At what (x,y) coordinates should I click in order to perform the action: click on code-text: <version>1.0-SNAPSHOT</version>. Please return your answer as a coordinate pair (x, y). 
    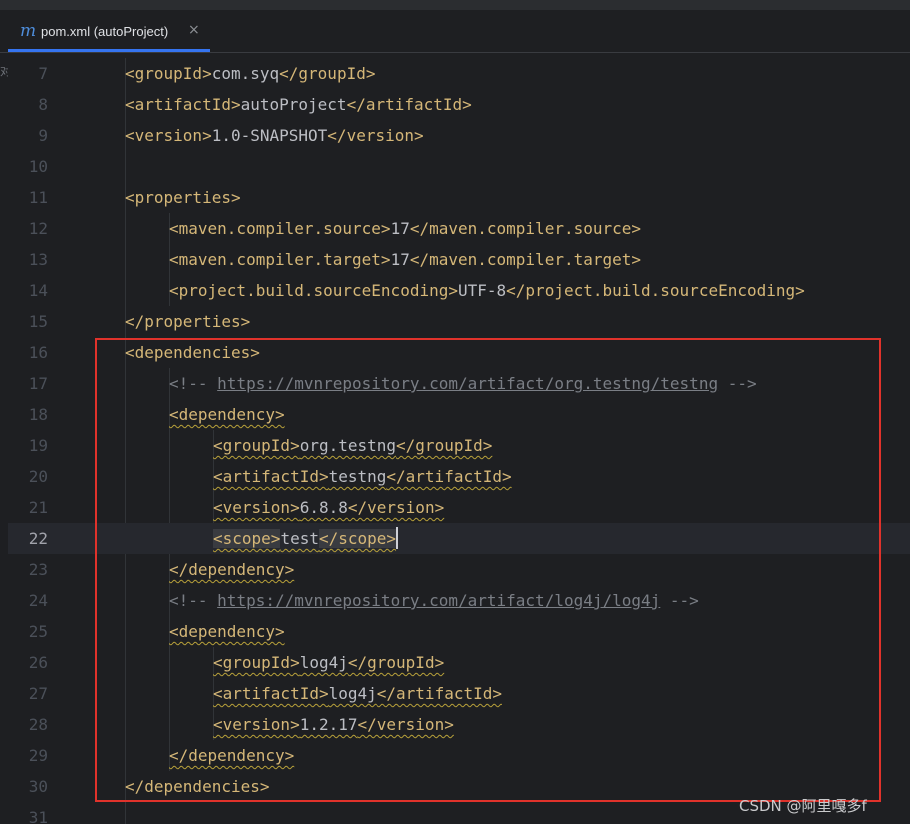
    Looking at the image, I should click on (274, 135).